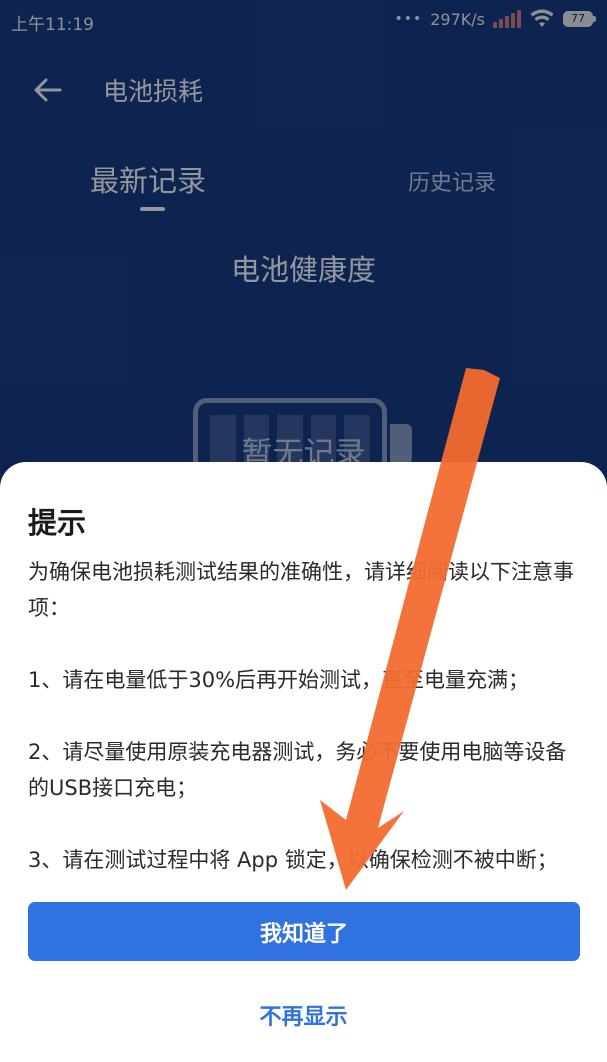 Image resolution: width=607 pixels, height=1062 pixels. What do you see at coordinates (57, 523) in the screenshot?
I see `dialog-title: 提示` at bounding box center [57, 523].